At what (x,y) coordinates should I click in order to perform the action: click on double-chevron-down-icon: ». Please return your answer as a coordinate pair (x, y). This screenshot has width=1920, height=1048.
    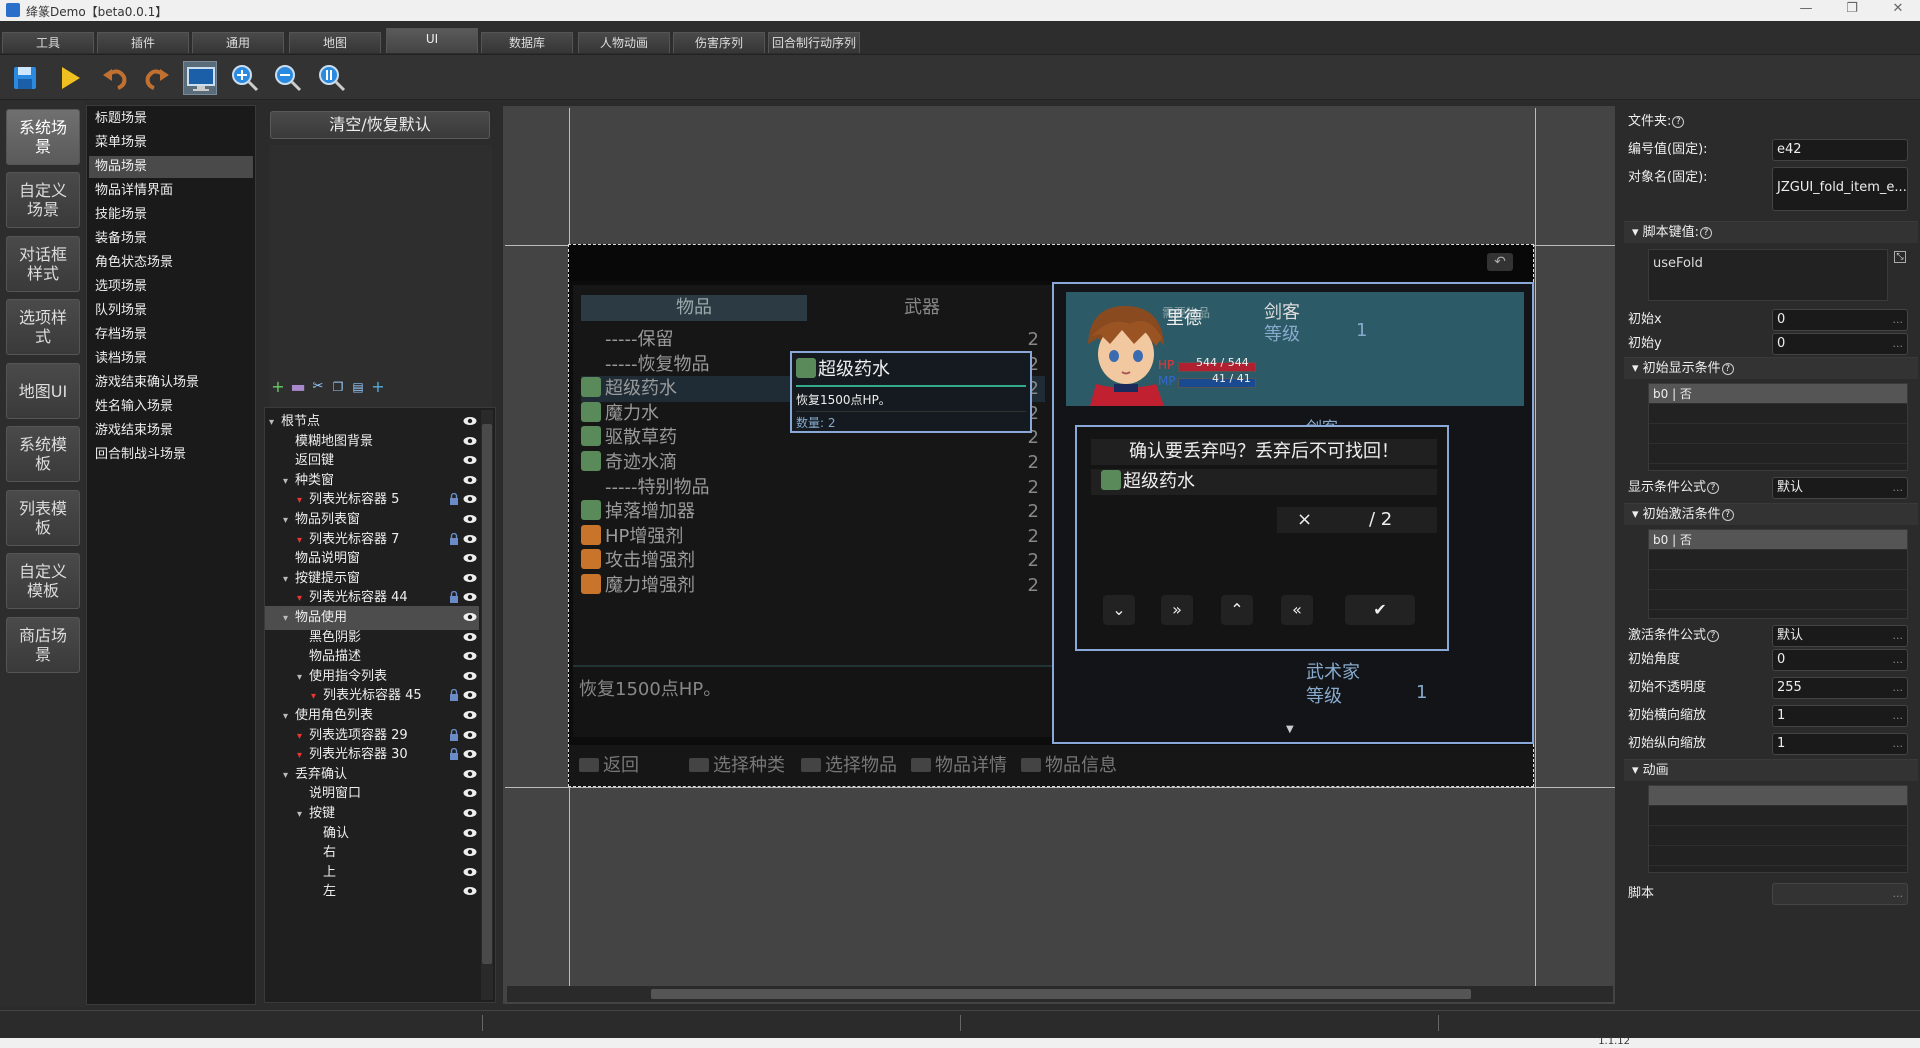
    Looking at the image, I should click on (1177, 610).